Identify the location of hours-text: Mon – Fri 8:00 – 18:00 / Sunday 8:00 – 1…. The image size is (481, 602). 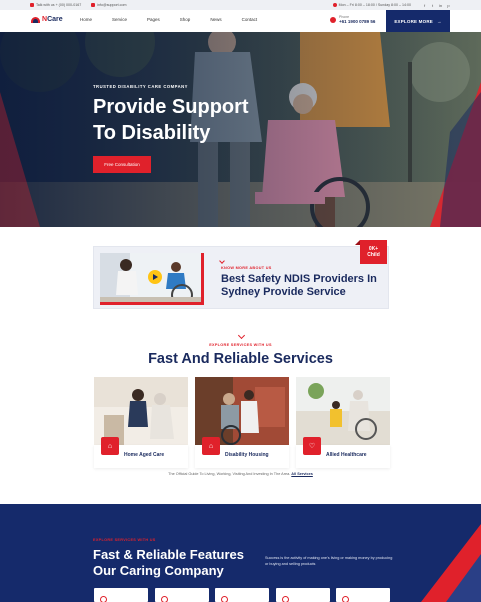
(374, 5).